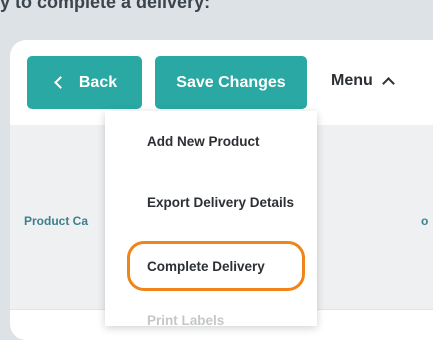 This screenshot has width=433, height=340. I want to click on menu-item-export-delivery-details: Export Delivery Details, so click(220, 202).